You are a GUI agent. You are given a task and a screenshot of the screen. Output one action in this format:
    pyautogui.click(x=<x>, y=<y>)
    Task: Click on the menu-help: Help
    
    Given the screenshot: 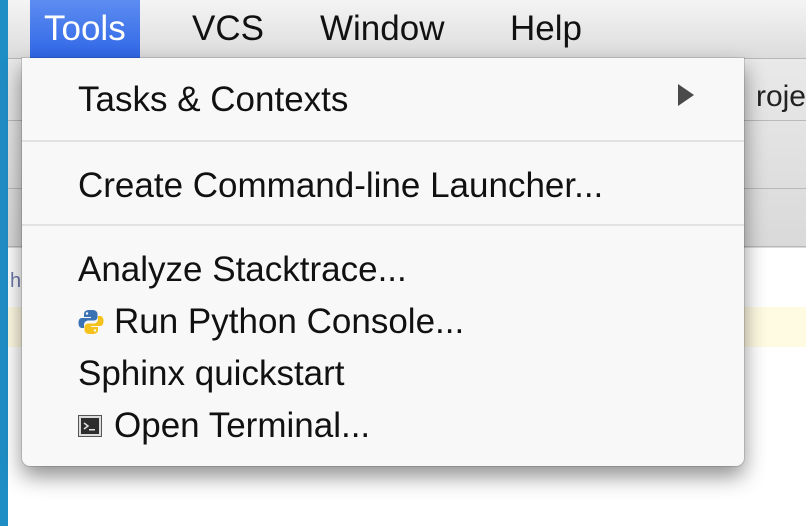 What is the action you would take?
    pyautogui.click(x=546, y=29)
    